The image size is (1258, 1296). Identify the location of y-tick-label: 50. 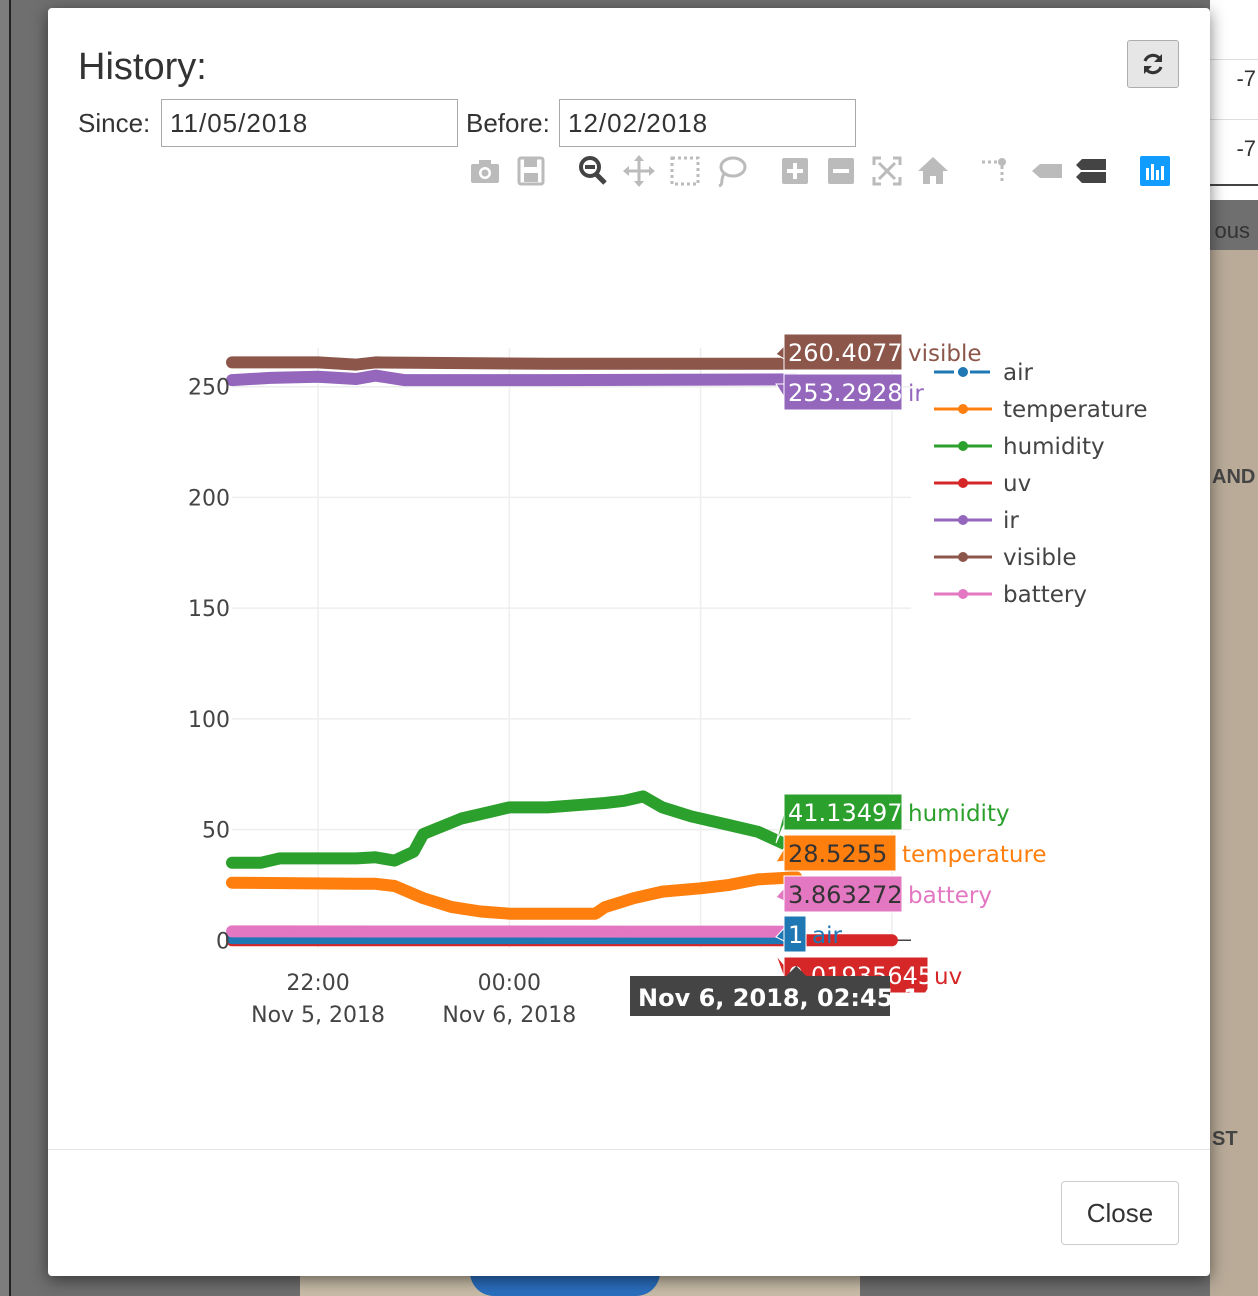
(216, 831).